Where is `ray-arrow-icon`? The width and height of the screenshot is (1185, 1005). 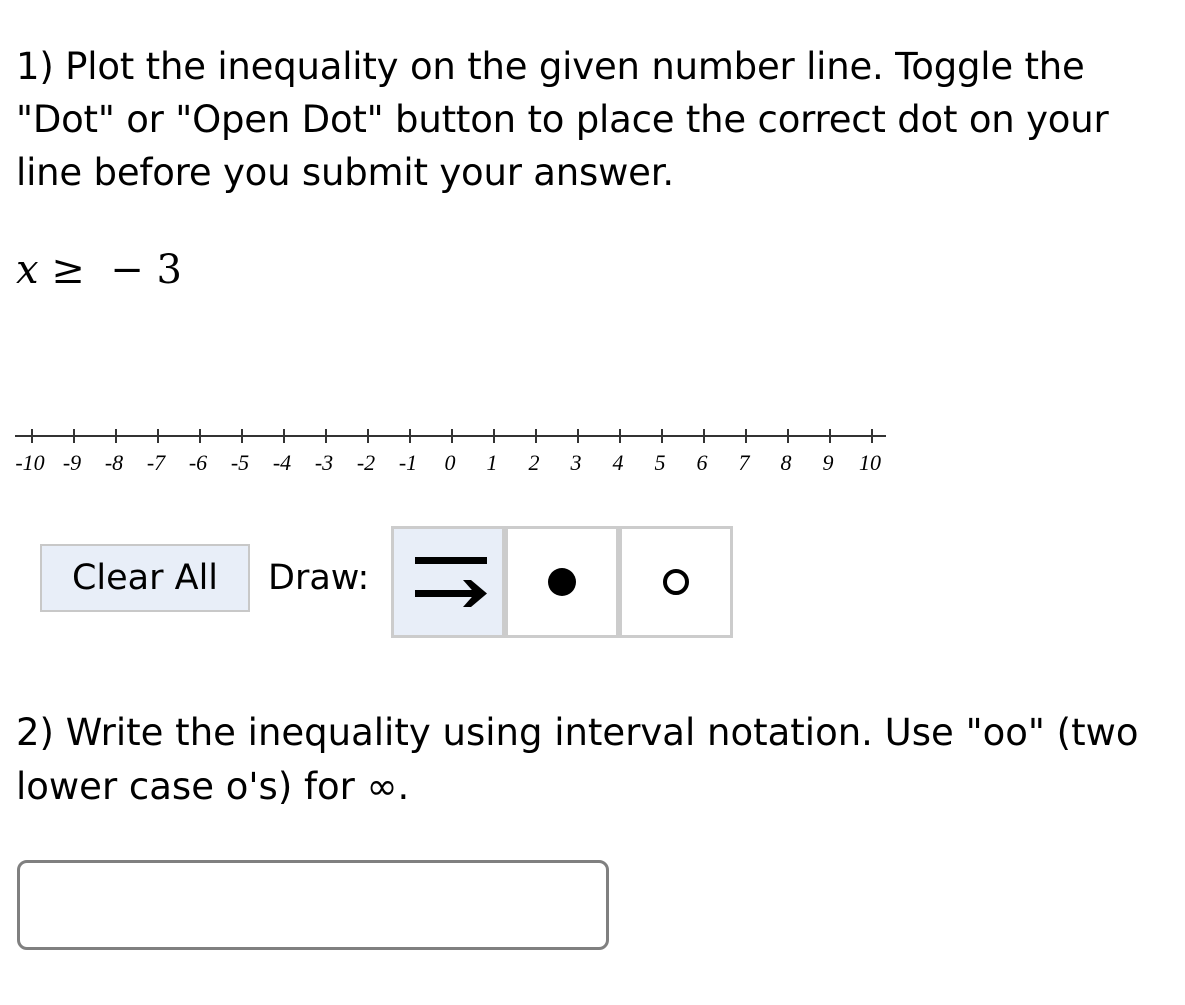
ray-arrow-icon is located at coordinates (451, 582).